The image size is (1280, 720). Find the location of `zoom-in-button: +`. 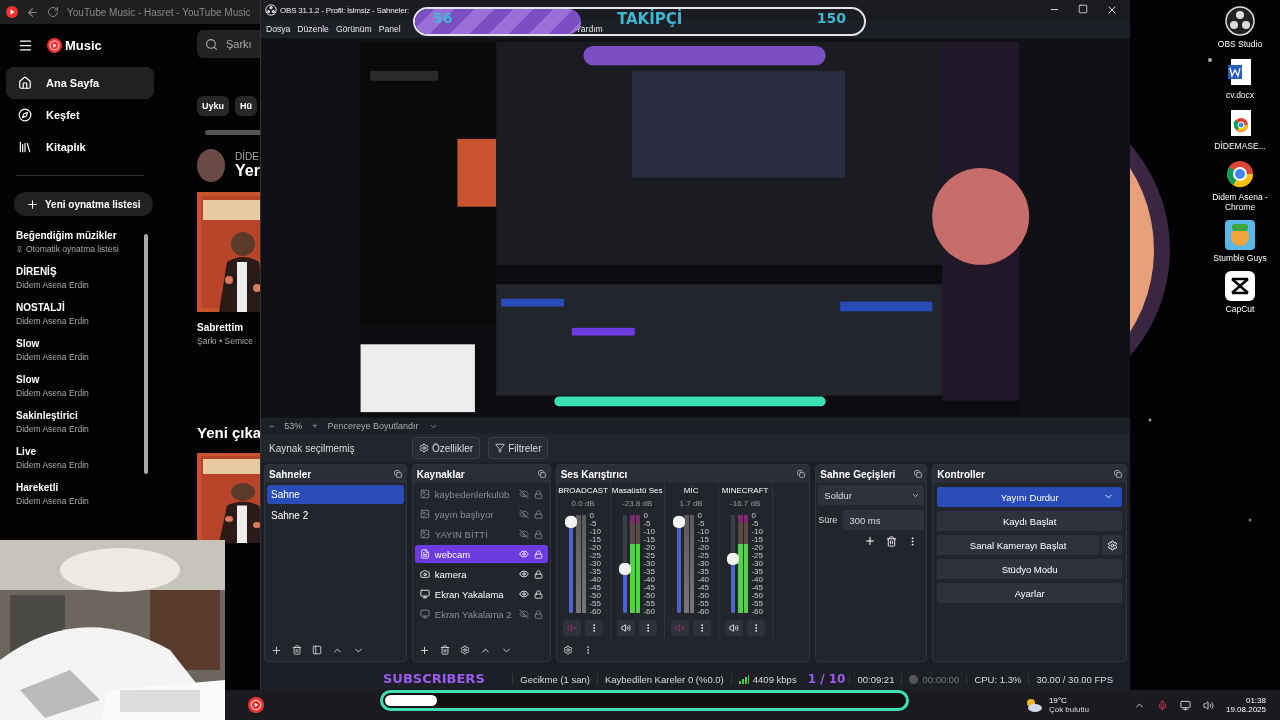

zoom-in-button: + is located at coordinates (315, 426).